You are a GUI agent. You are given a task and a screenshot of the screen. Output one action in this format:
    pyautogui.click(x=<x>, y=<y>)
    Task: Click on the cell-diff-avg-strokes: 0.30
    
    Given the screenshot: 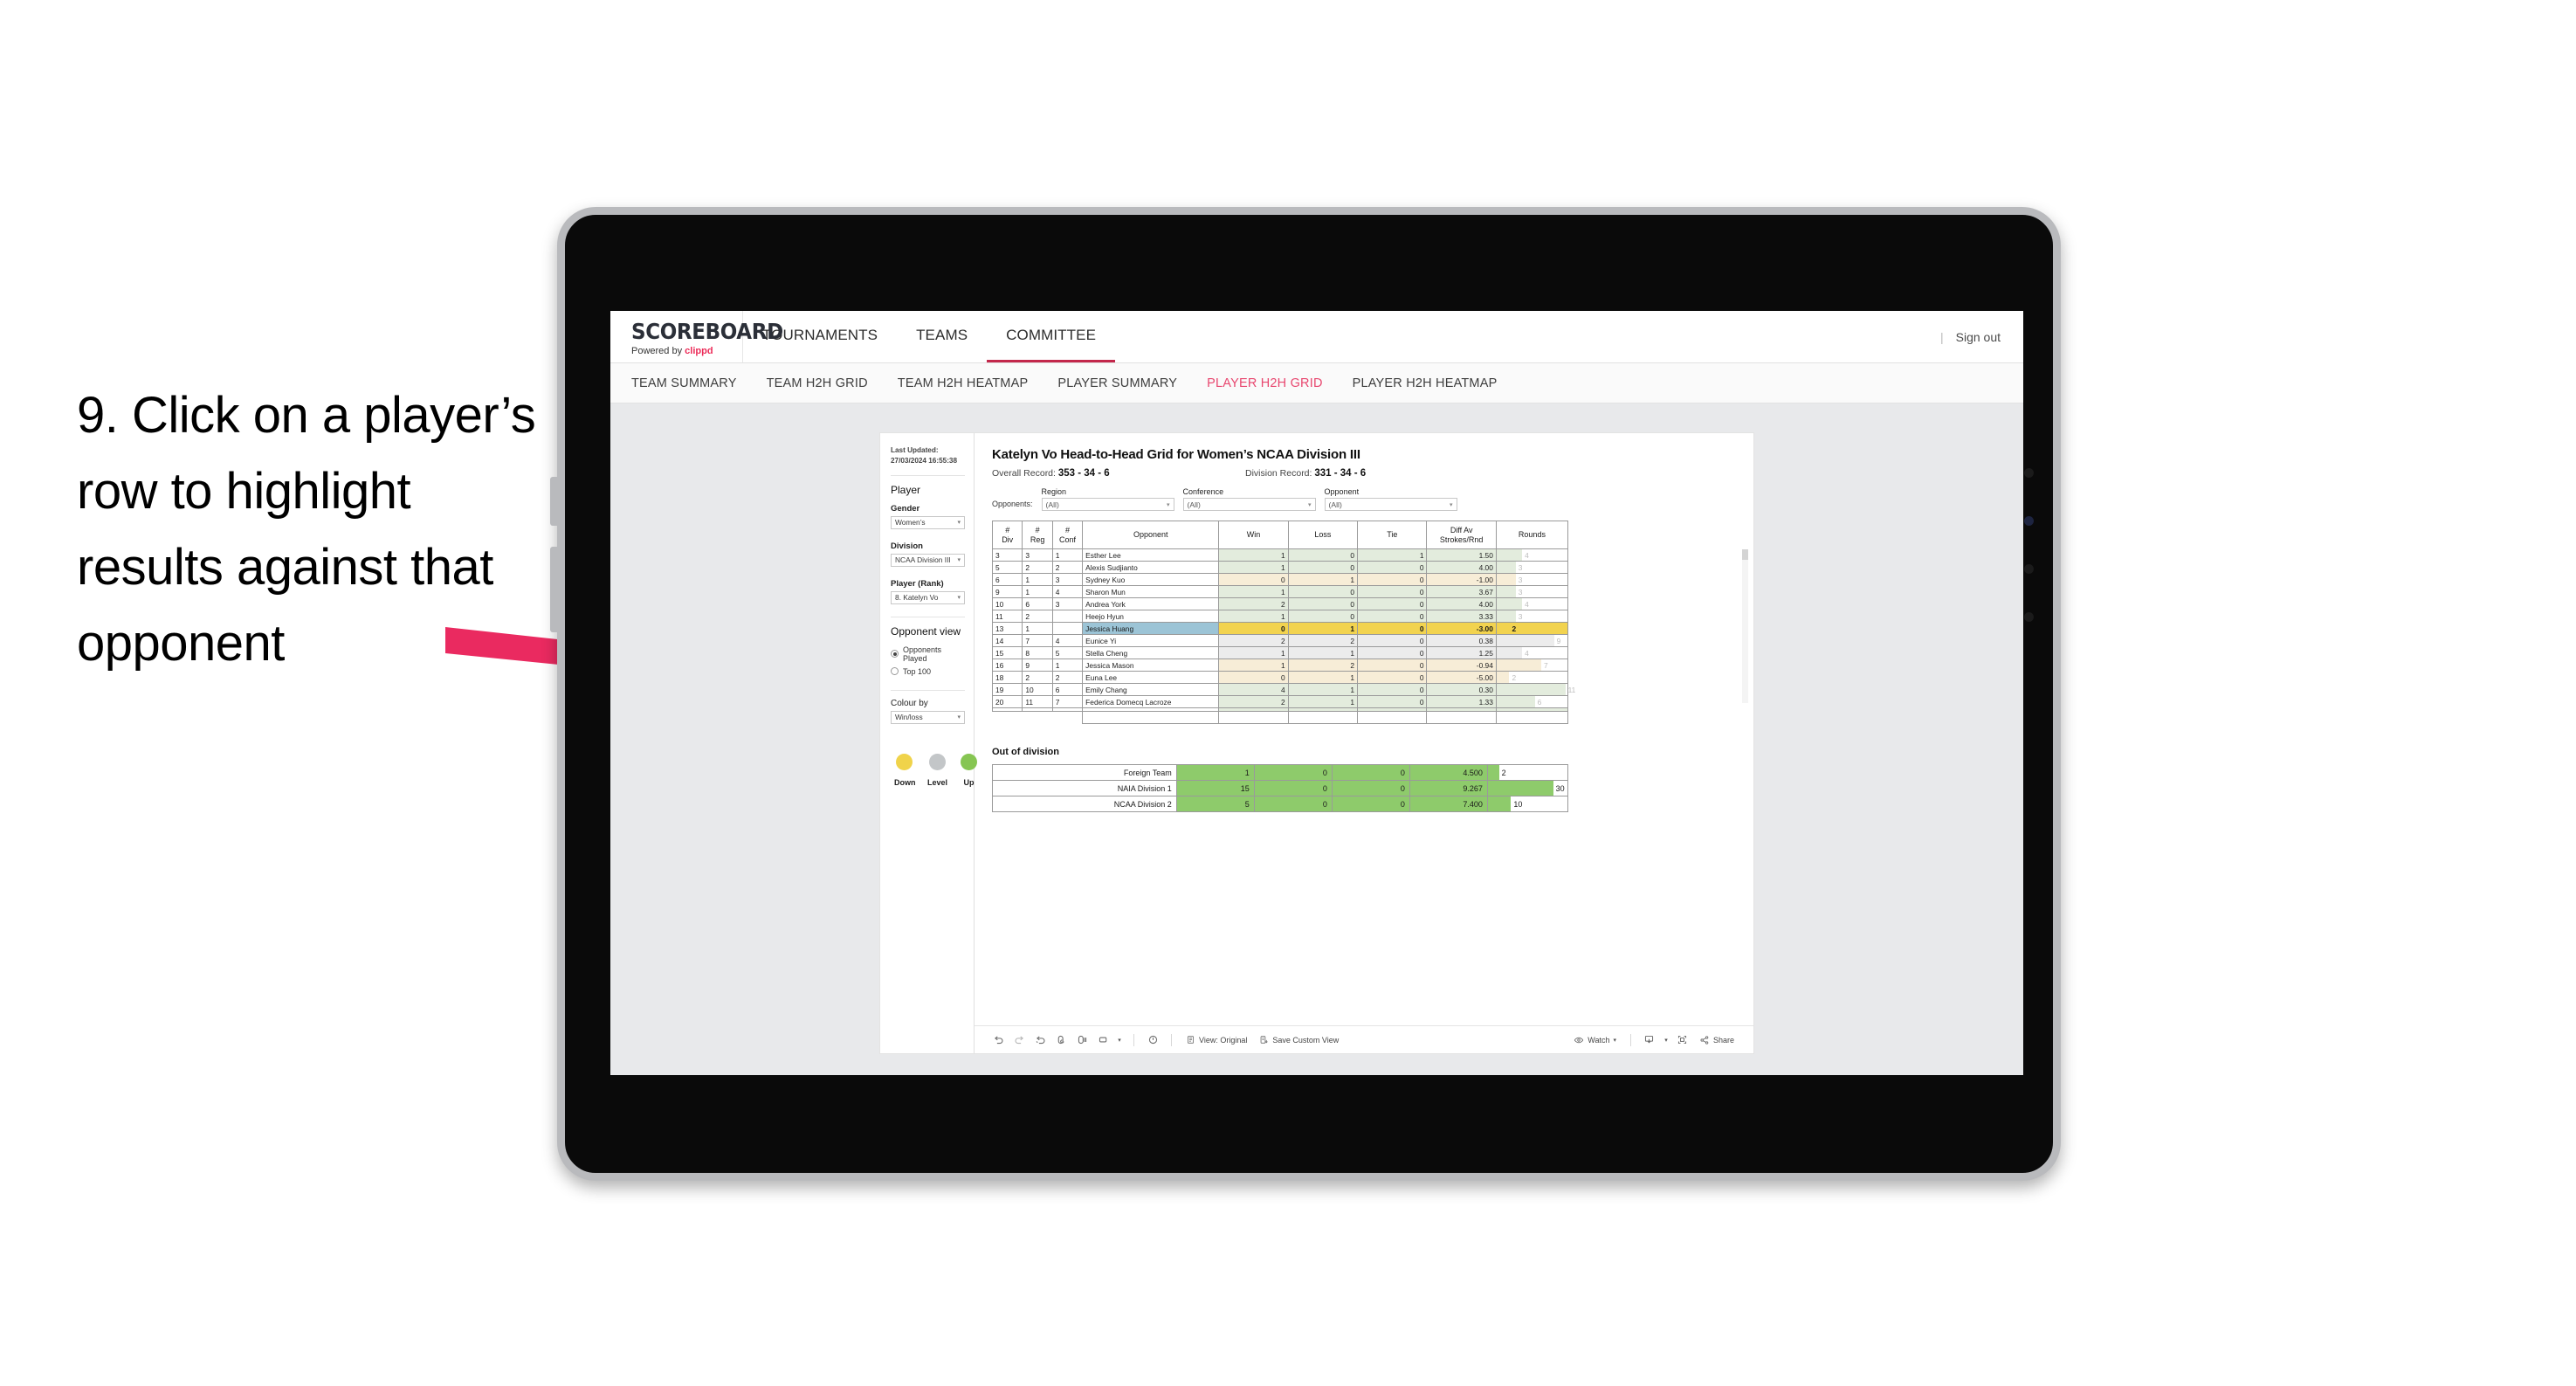 What is the action you would take?
    pyautogui.click(x=1461, y=689)
    